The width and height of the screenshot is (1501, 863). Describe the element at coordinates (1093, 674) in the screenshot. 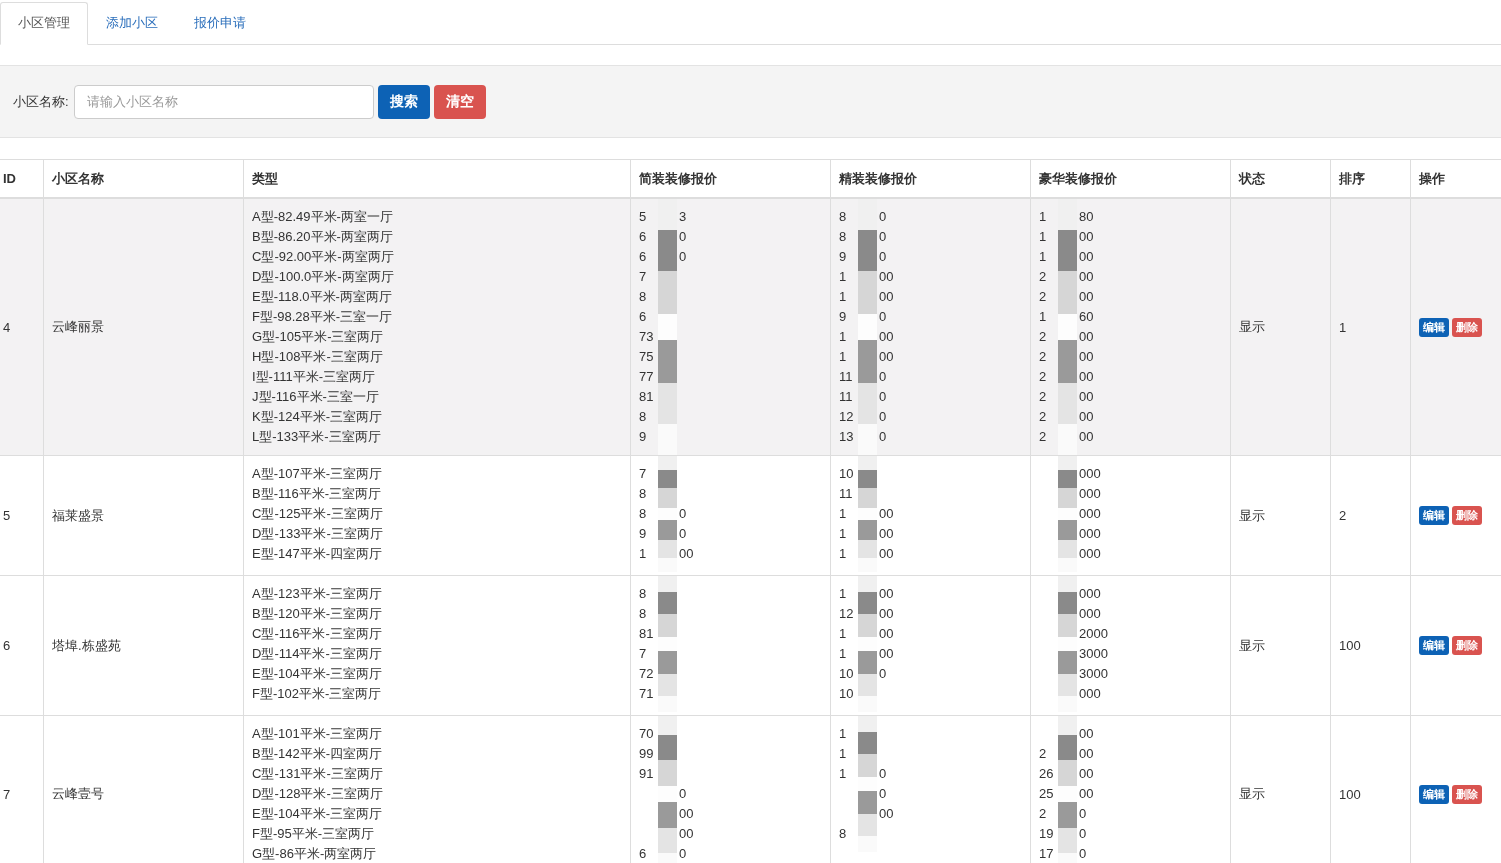

I see `price-fragment: 3000` at that location.